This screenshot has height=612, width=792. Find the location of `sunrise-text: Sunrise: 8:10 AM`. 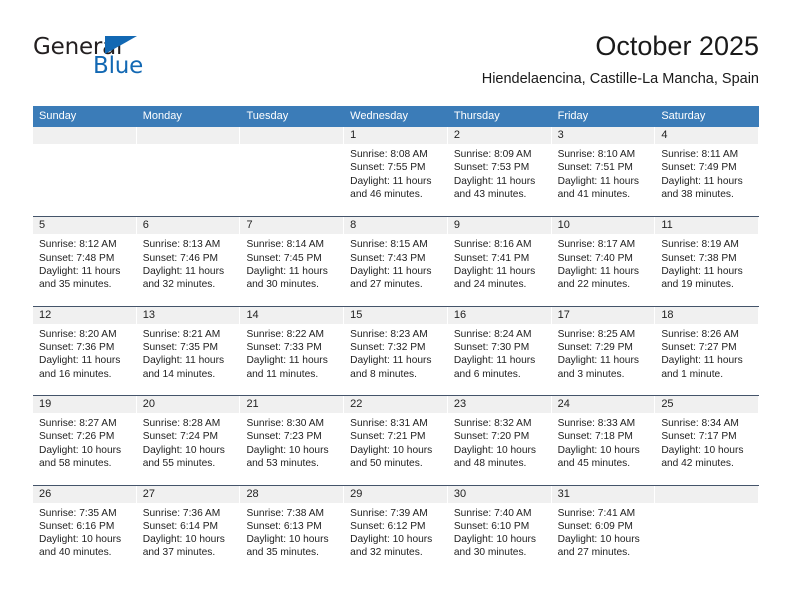

sunrise-text: Sunrise: 8:10 AM is located at coordinates (596, 154).